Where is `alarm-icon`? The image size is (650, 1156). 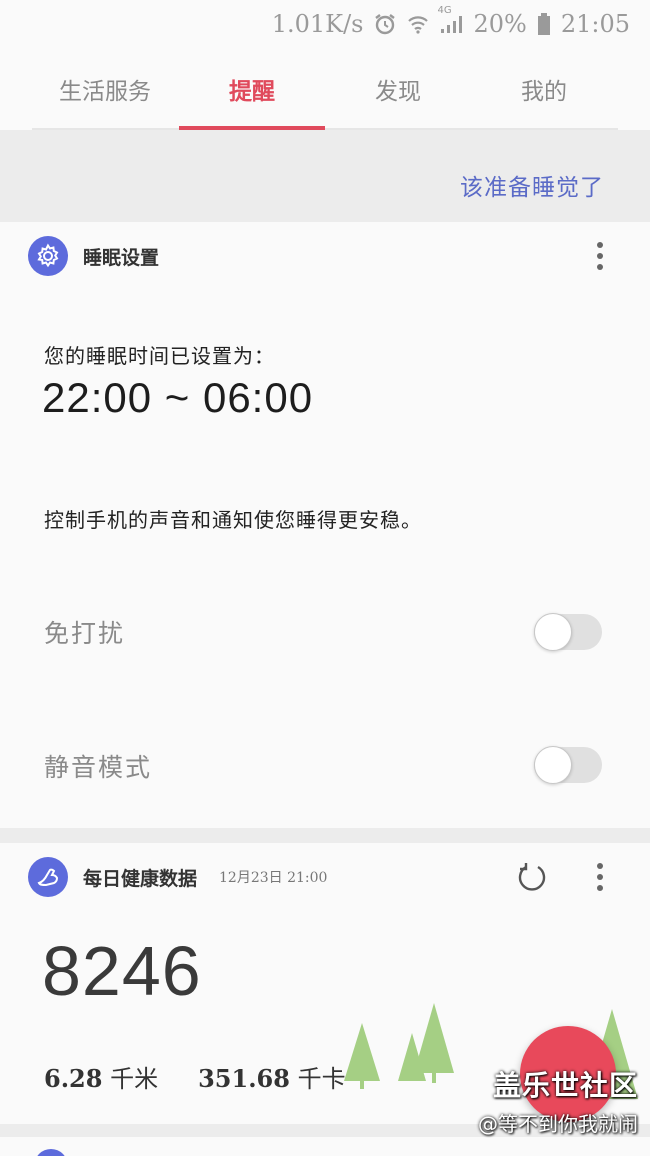
alarm-icon is located at coordinates (385, 24).